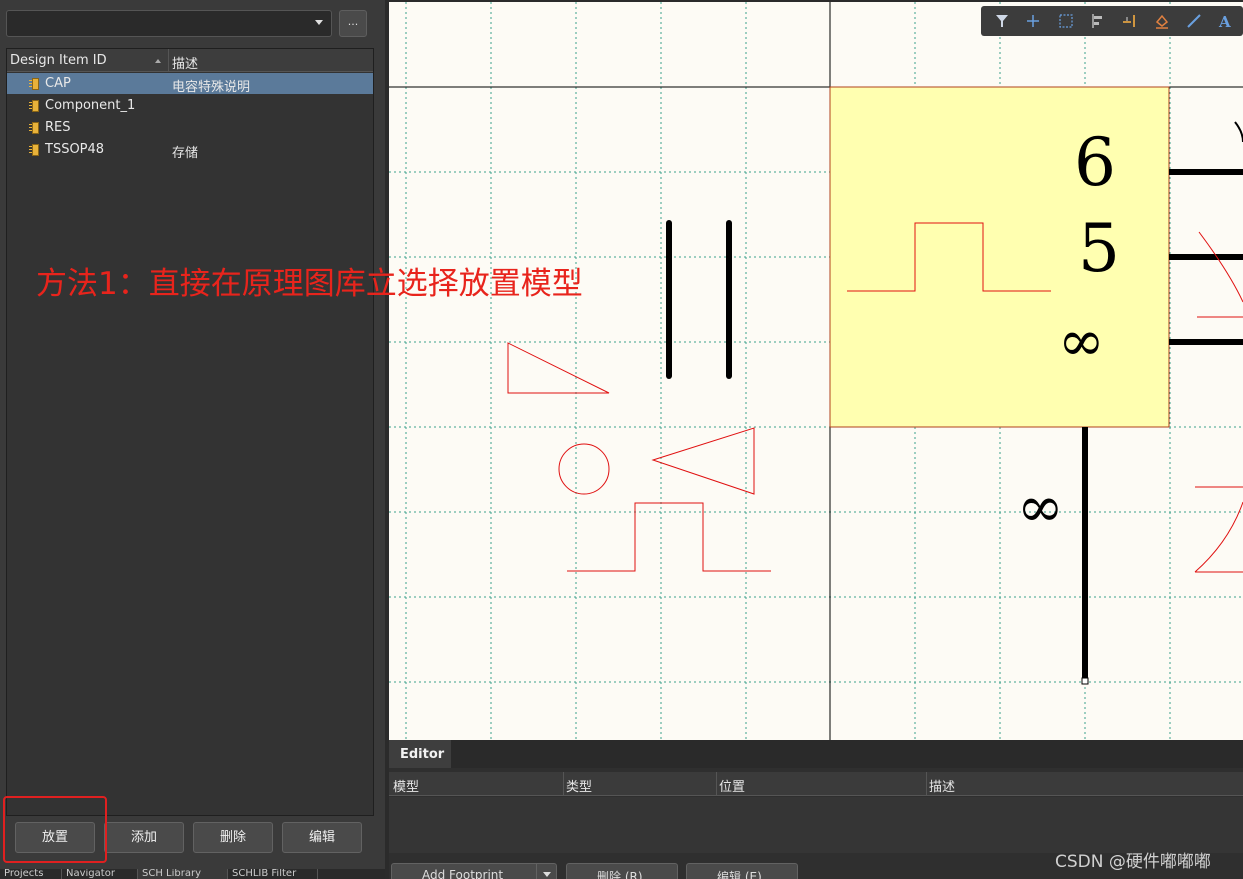 The width and height of the screenshot is (1243, 879). Describe the element at coordinates (1162, 21) in the screenshot. I see `fill-icon` at that location.